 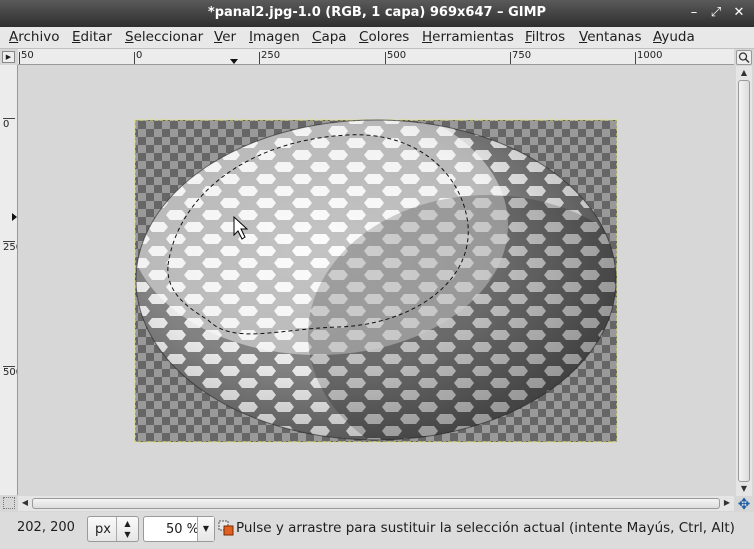 I want to click on vertical-scroll-thumb, so click(x=744, y=281).